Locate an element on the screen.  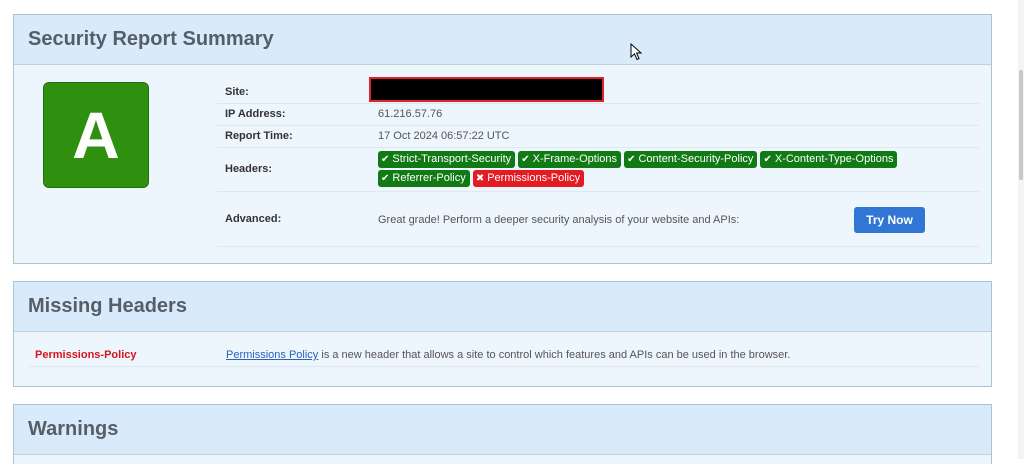
header-badge: ✖ Permissions-Policy is located at coordinates (528, 178).